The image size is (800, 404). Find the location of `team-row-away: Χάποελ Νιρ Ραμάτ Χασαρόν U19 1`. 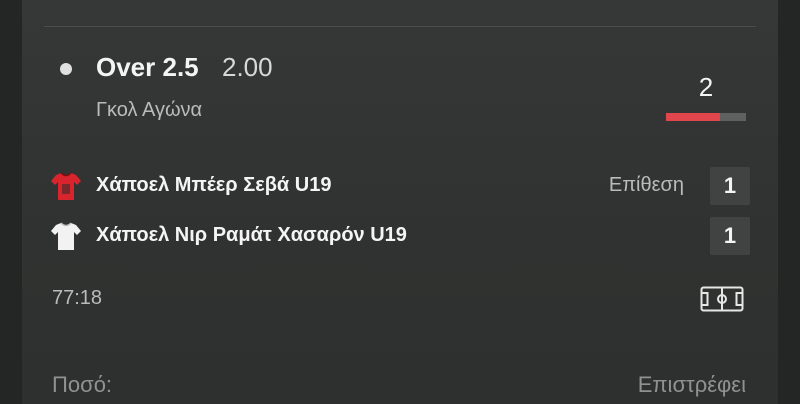

team-row-away: Χάποελ Νιρ Ραμάτ Χασαρόν U19 1 is located at coordinates (400, 237).